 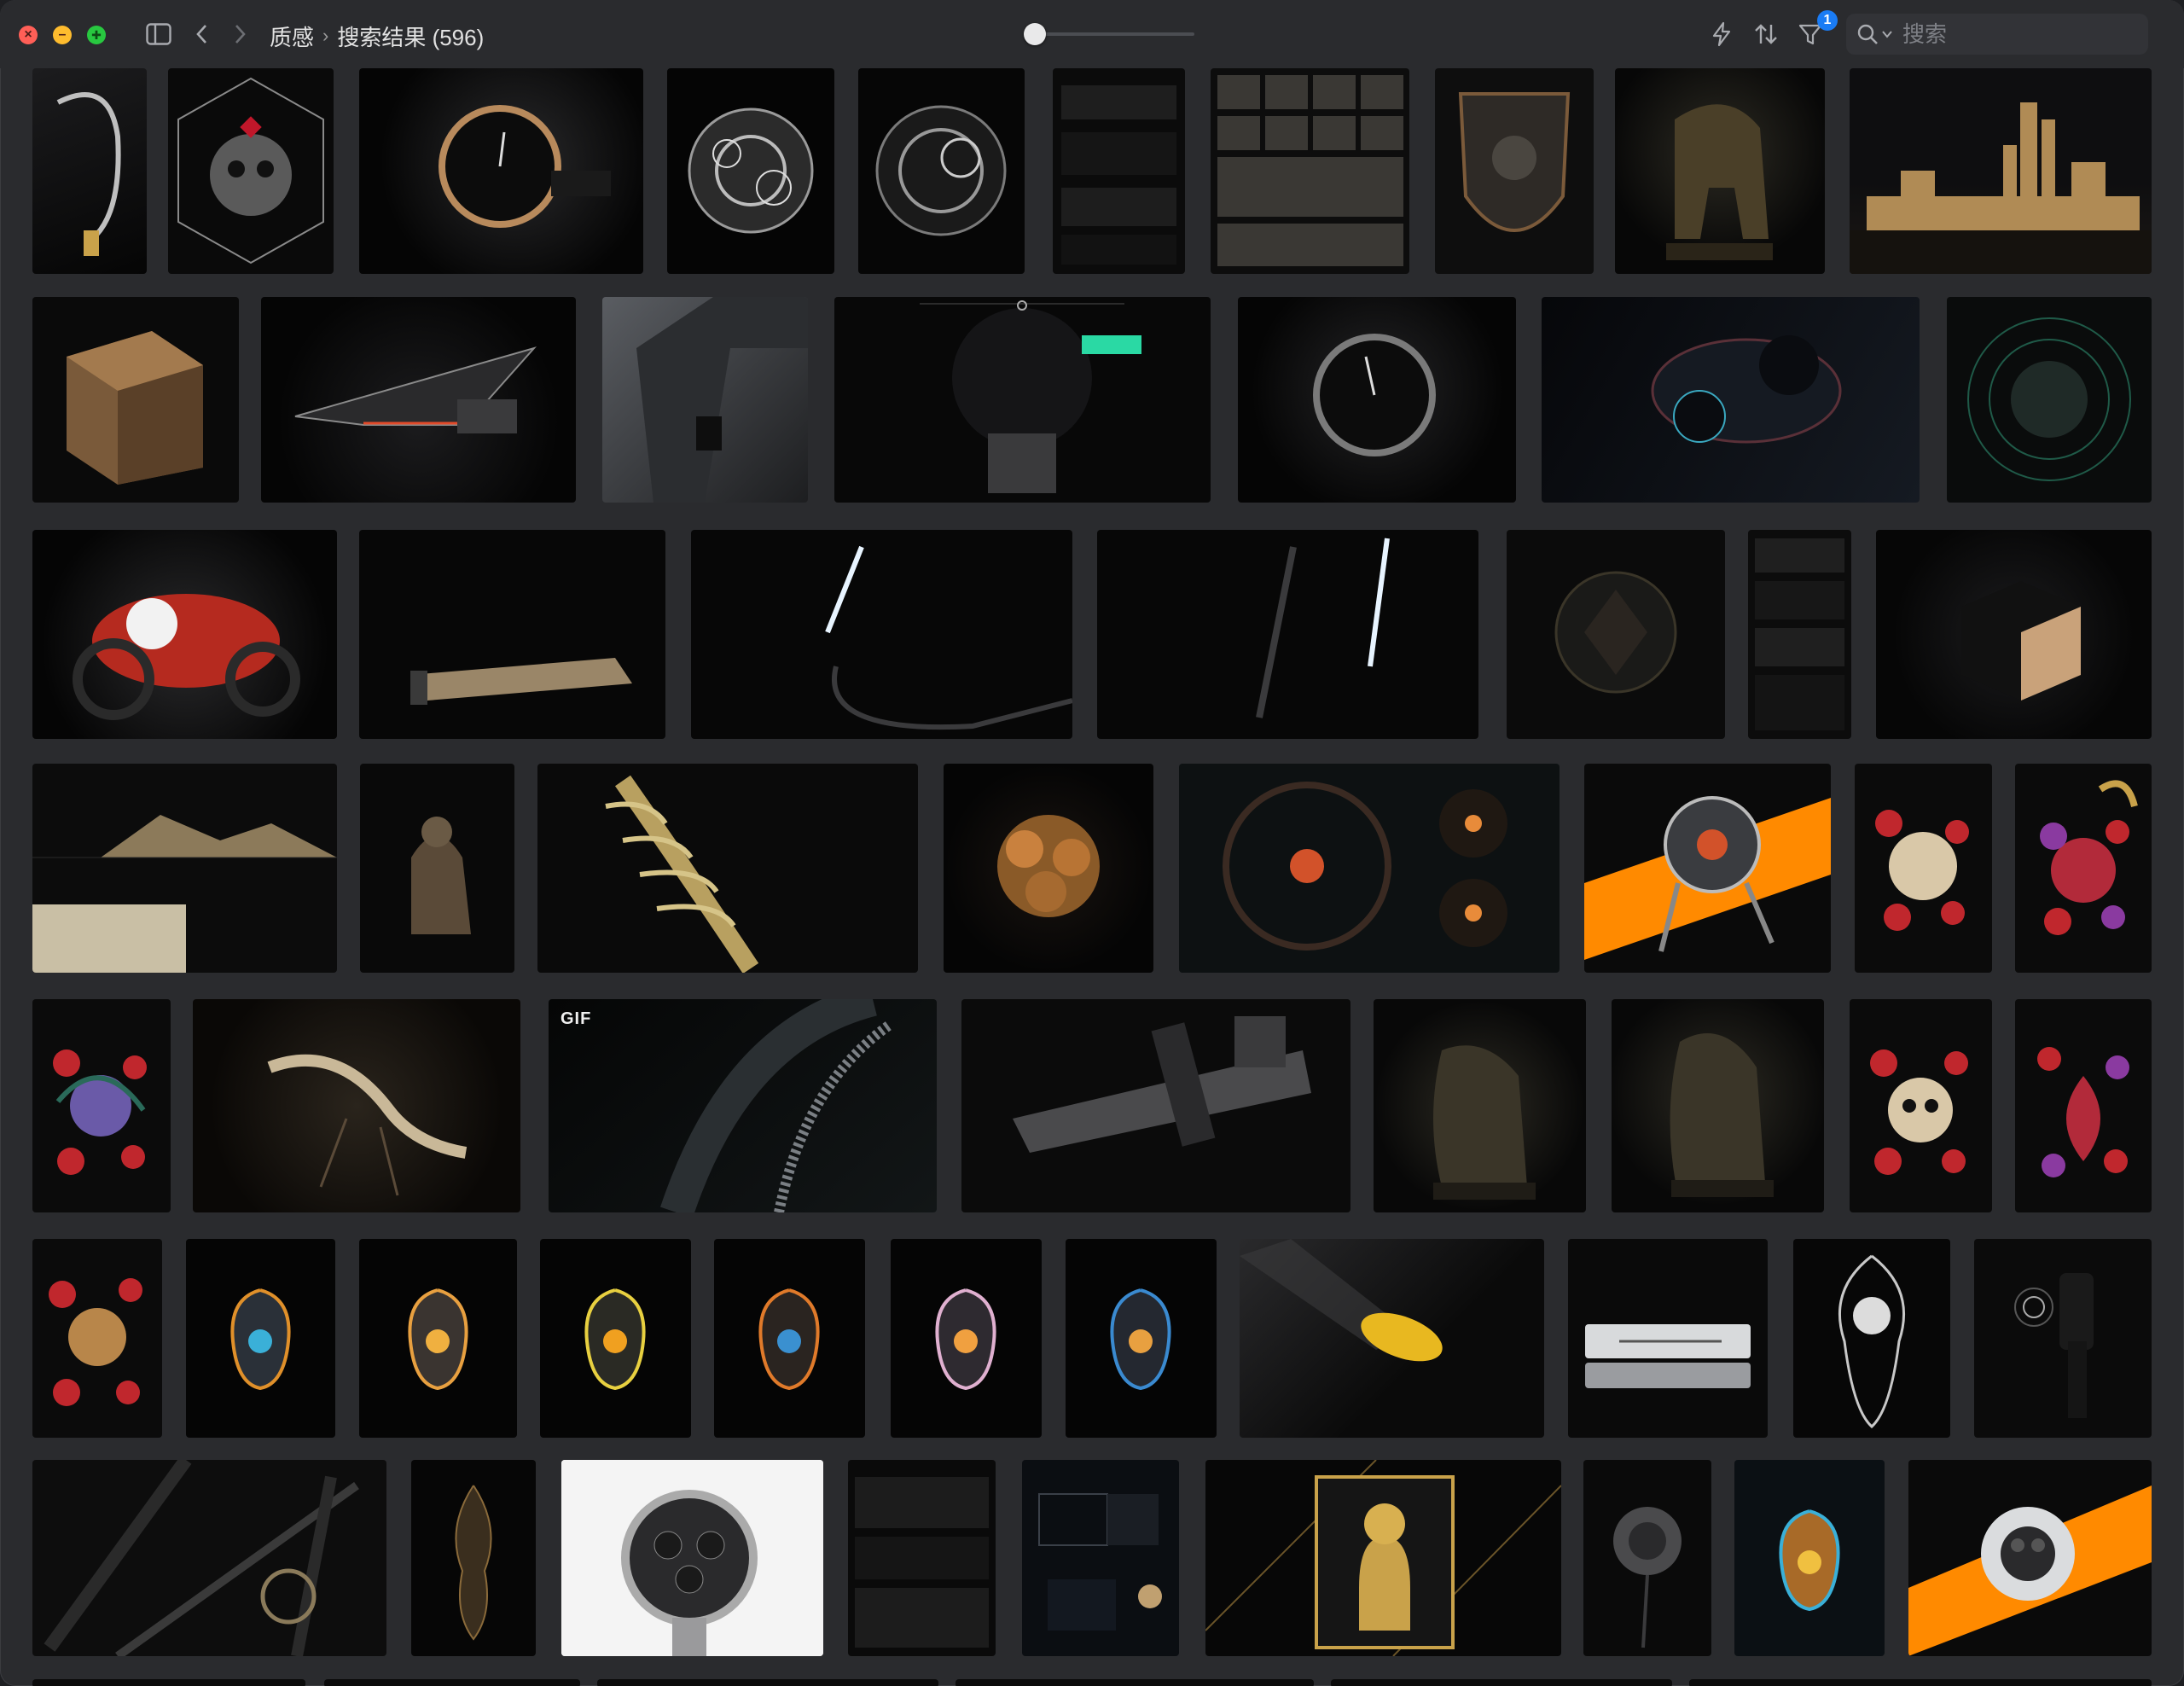 What do you see at coordinates (159, 34) in the screenshot?
I see `sidebar-toggle-icon` at bounding box center [159, 34].